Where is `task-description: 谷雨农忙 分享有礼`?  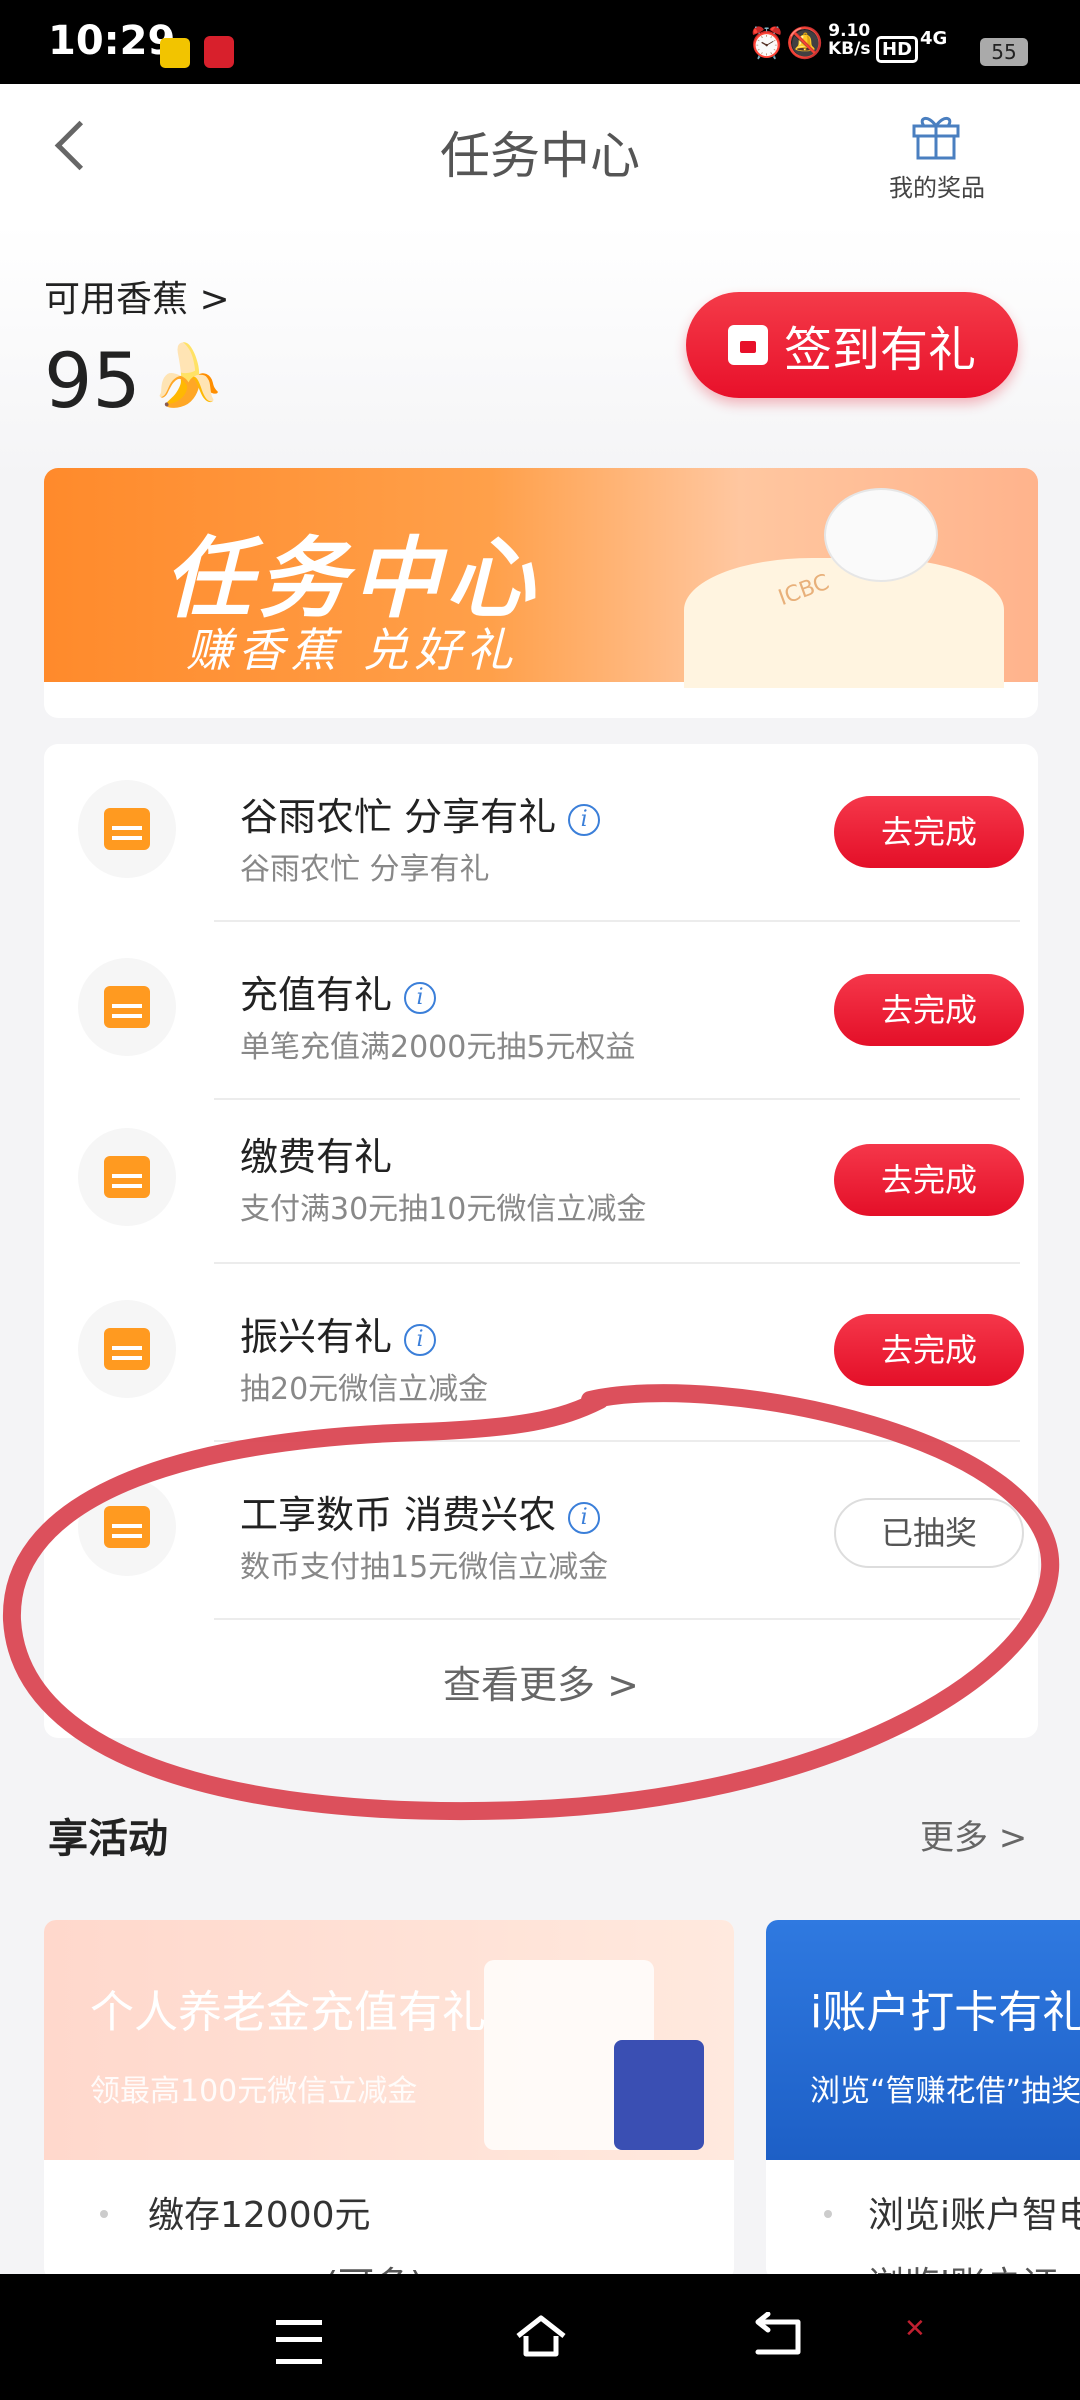
task-description: 谷雨农忙 分享有礼 is located at coordinates (365, 869).